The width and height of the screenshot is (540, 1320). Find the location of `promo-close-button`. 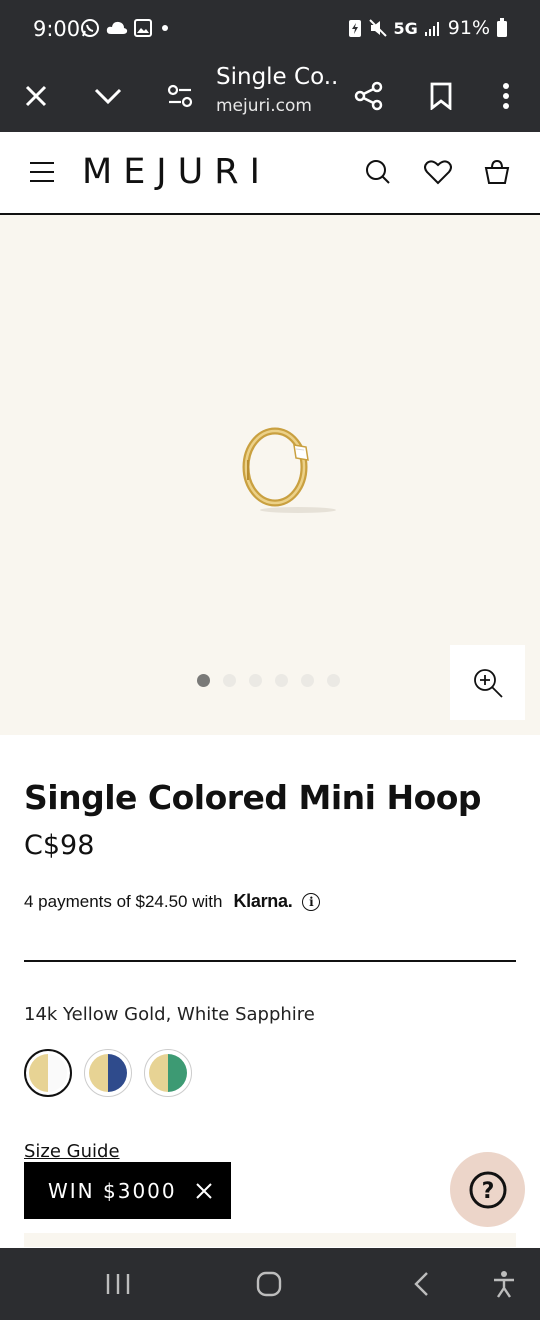

promo-close-button is located at coordinates (204, 1191).